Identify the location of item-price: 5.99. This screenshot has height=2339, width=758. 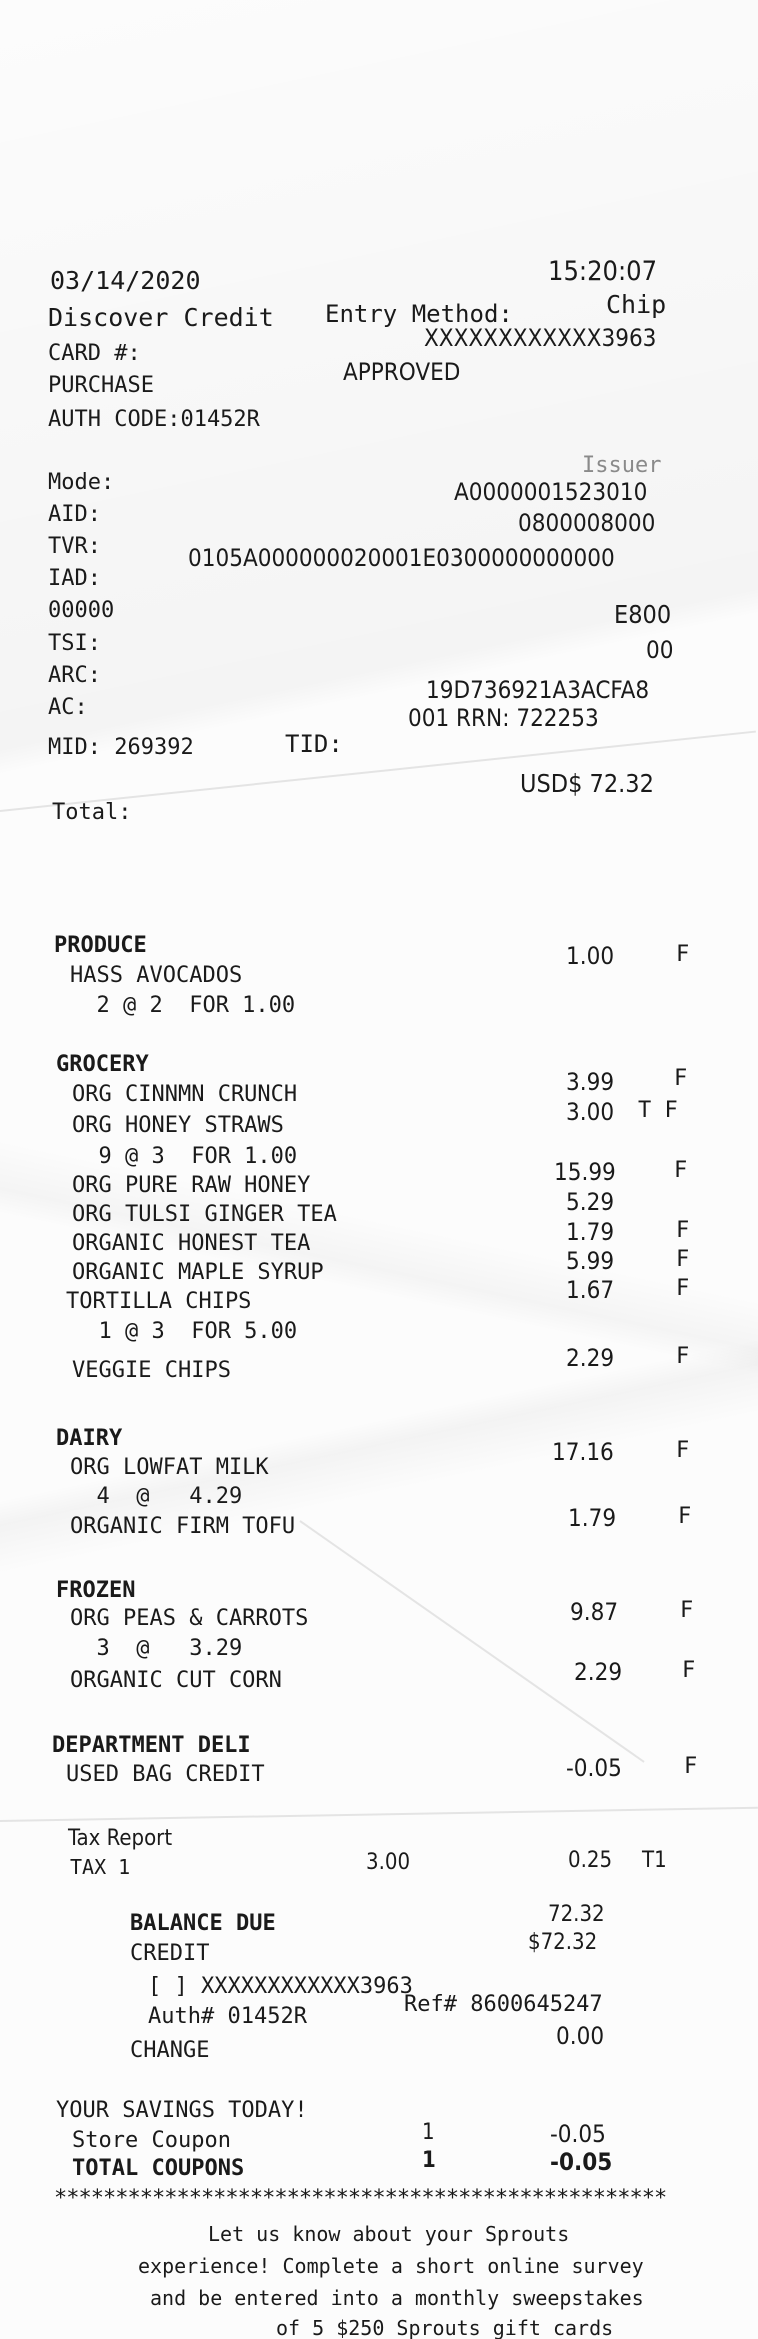
(590, 1261).